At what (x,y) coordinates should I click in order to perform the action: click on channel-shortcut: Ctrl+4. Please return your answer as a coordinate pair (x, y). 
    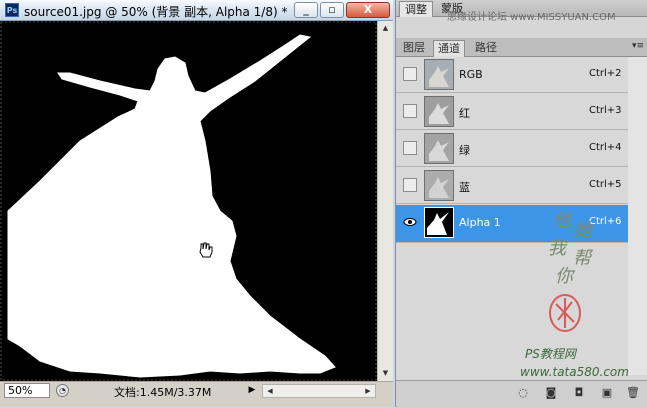
    Looking at the image, I should click on (605, 147).